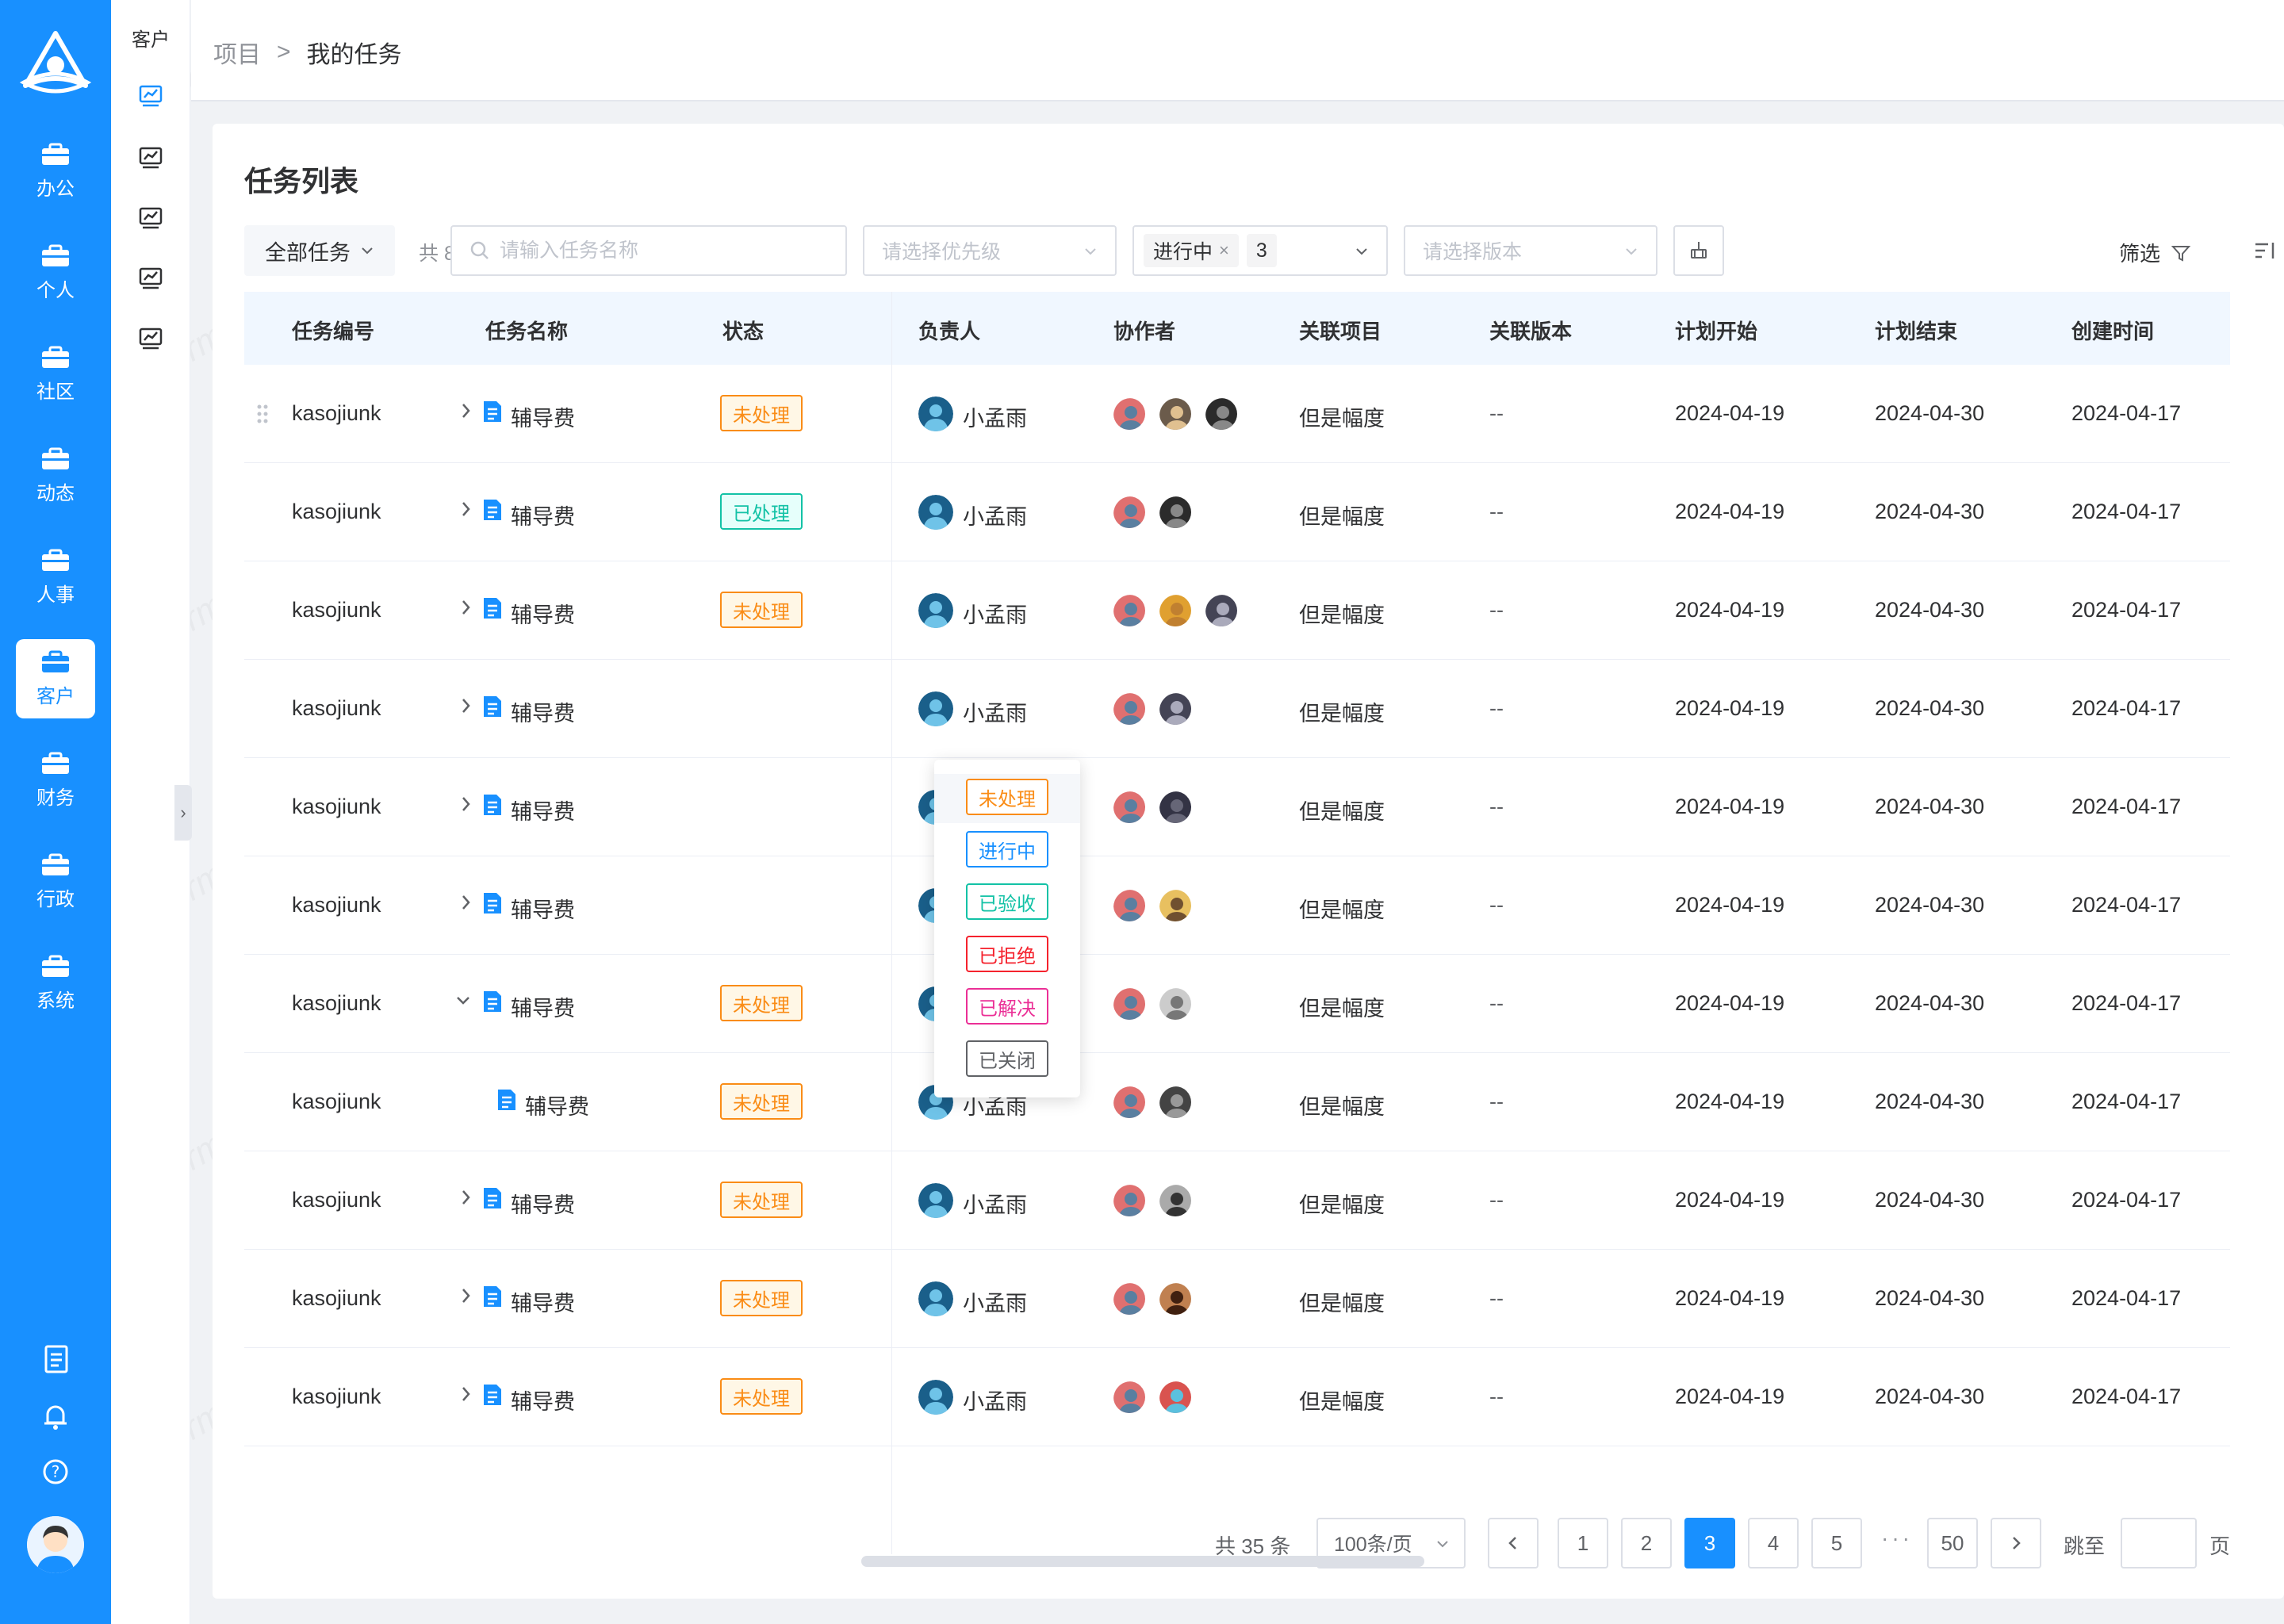 The width and height of the screenshot is (2284, 1624). Describe the element at coordinates (1897, 1538) in the screenshot. I see `pagination-ellipsis: ···` at that location.